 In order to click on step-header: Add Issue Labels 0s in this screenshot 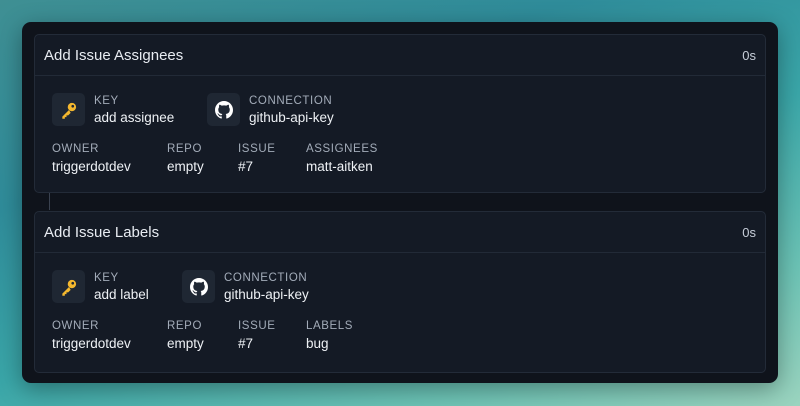, I will do `click(400, 232)`.